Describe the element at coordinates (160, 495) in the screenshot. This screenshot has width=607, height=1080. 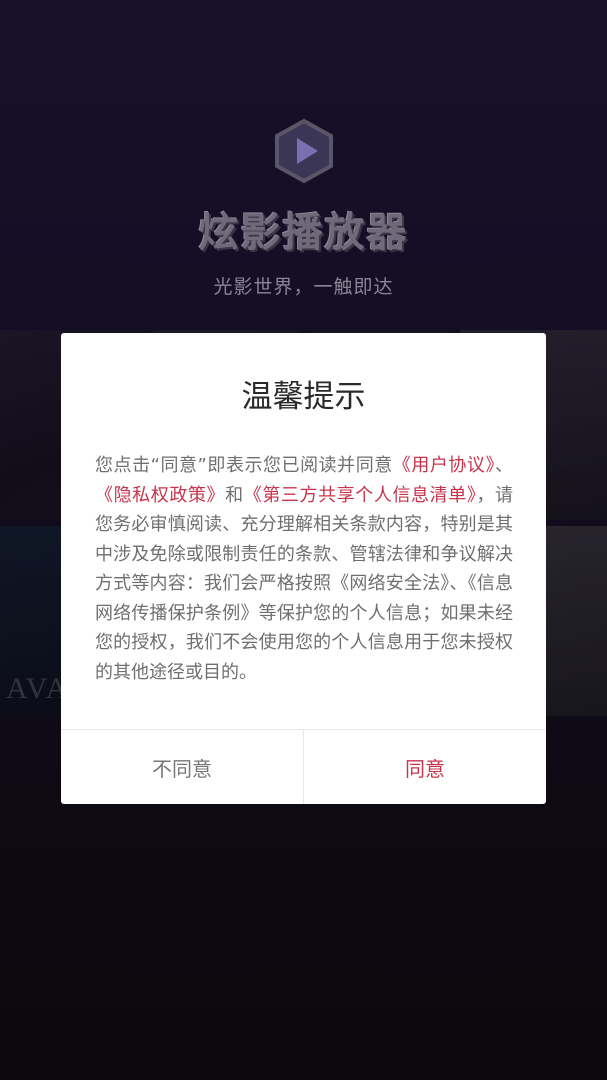
I see `privacy-policy-link: 《隐私权政策》` at that location.